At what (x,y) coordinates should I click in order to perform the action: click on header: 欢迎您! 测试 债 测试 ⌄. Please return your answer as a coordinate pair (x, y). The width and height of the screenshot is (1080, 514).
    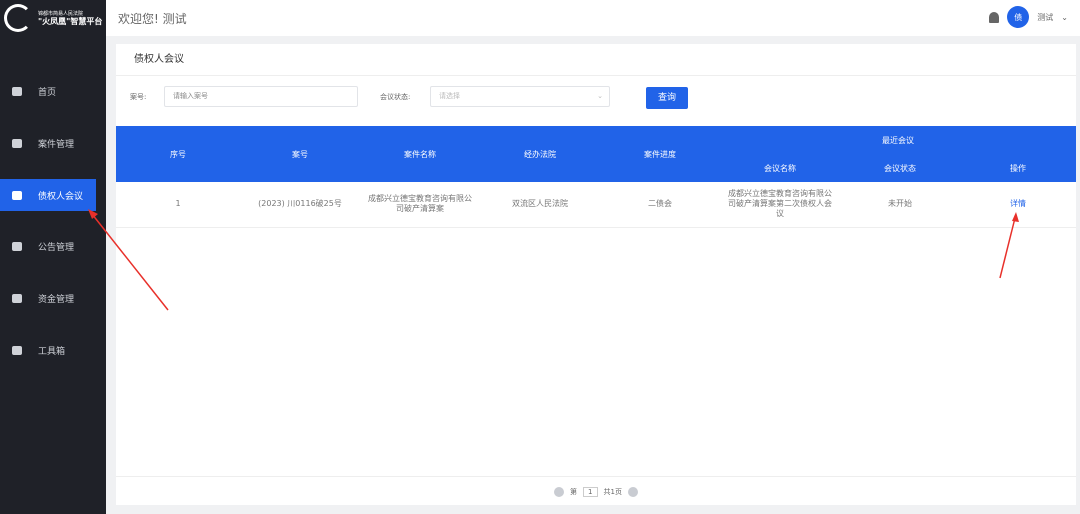
    Looking at the image, I should click on (593, 18).